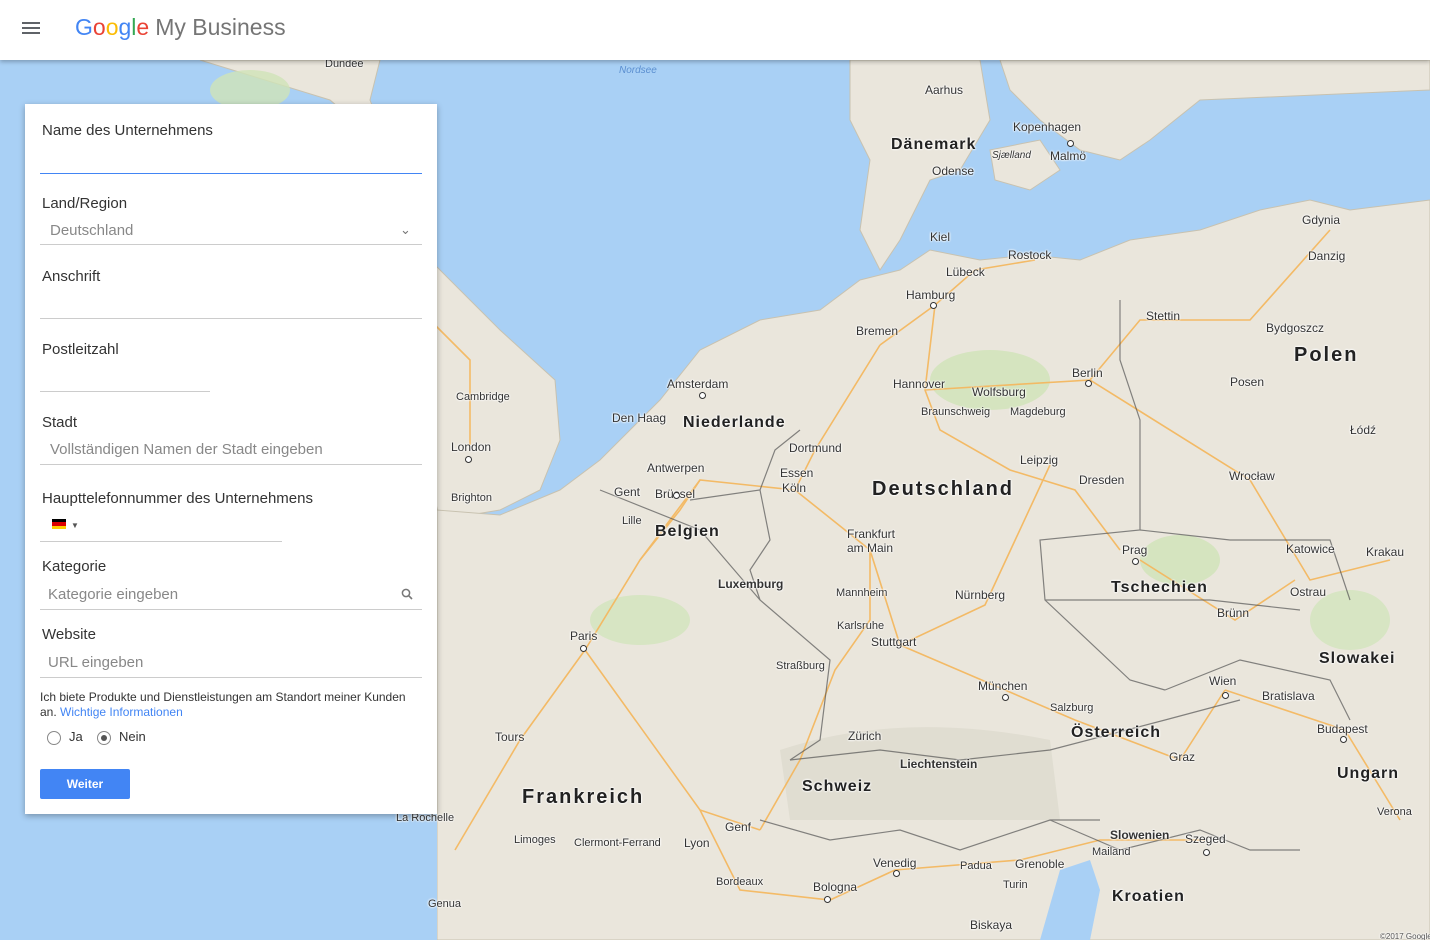 Image resolution: width=1430 pixels, height=940 pixels. Describe the element at coordinates (865, 736) in the screenshot. I see `map-label: Zürich` at that location.